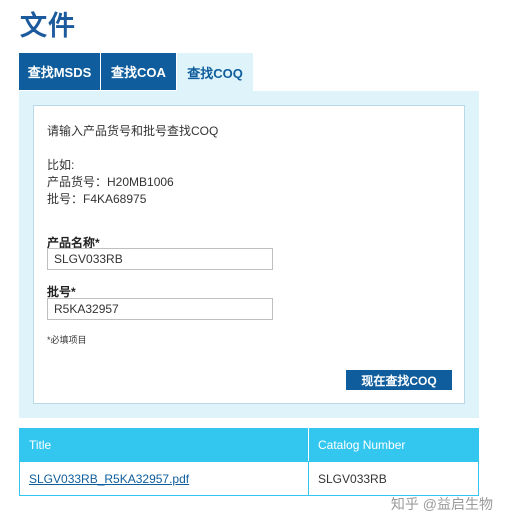  What do you see at coordinates (399, 380) in the screenshot?
I see `find-coq-button: 现在查找COQ` at bounding box center [399, 380].